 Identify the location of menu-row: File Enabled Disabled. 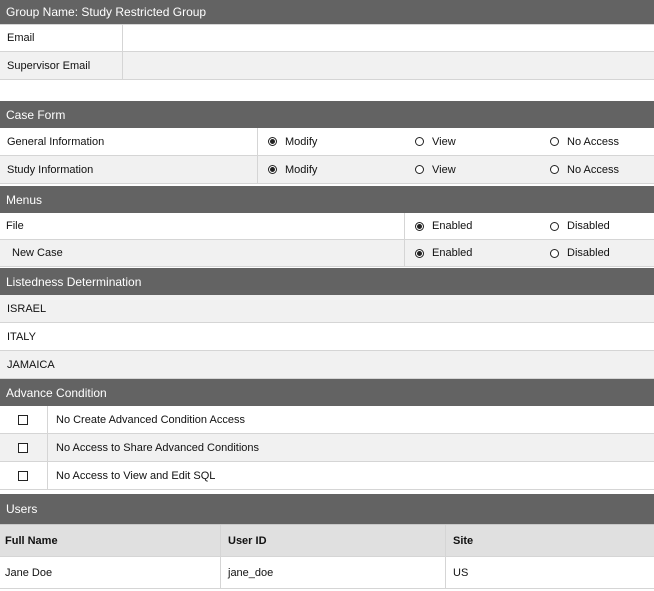
(327, 226).